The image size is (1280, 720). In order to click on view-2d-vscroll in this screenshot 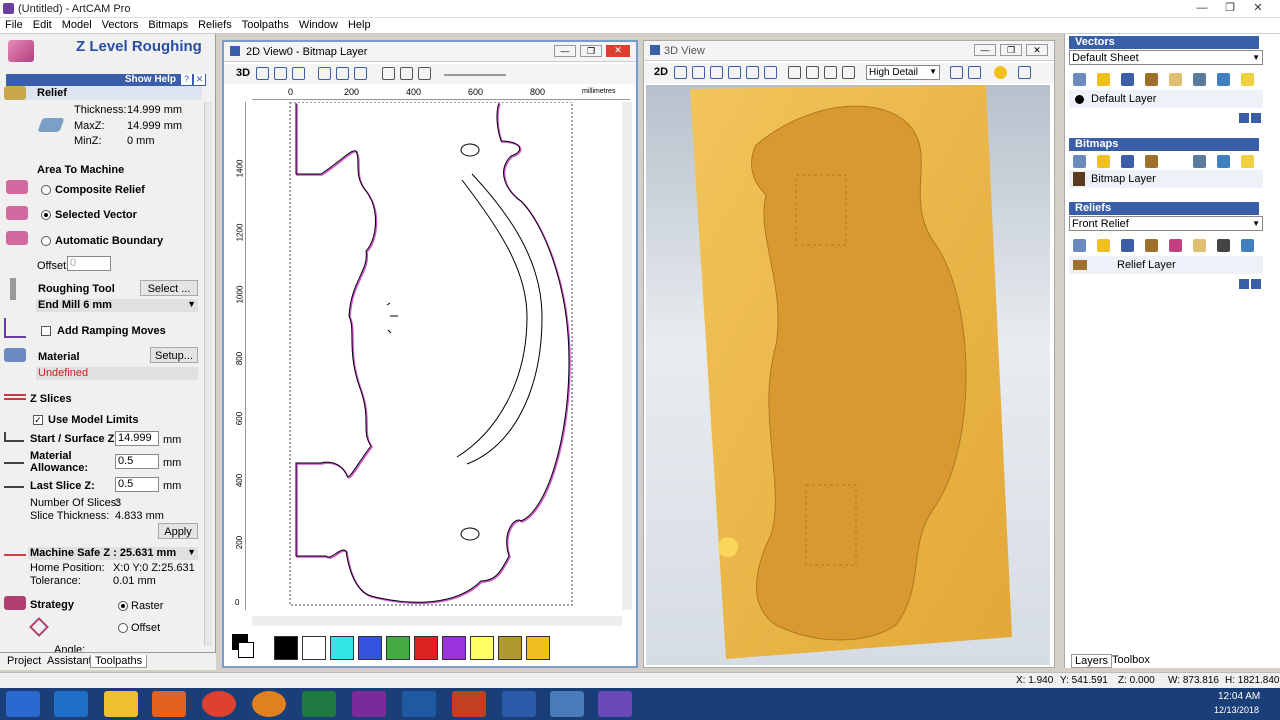, I will do `click(627, 356)`.